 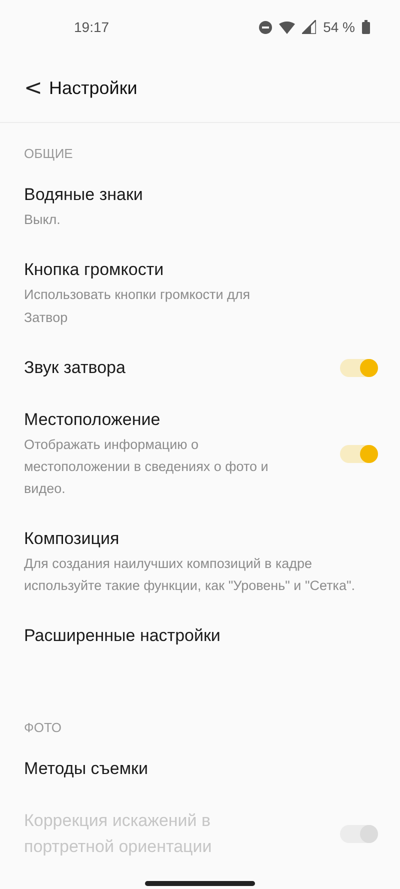 What do you see at coordinates (46, 318) in the screenshot?
I see `setting-value: Затвор` at bounding box center [46, 318].